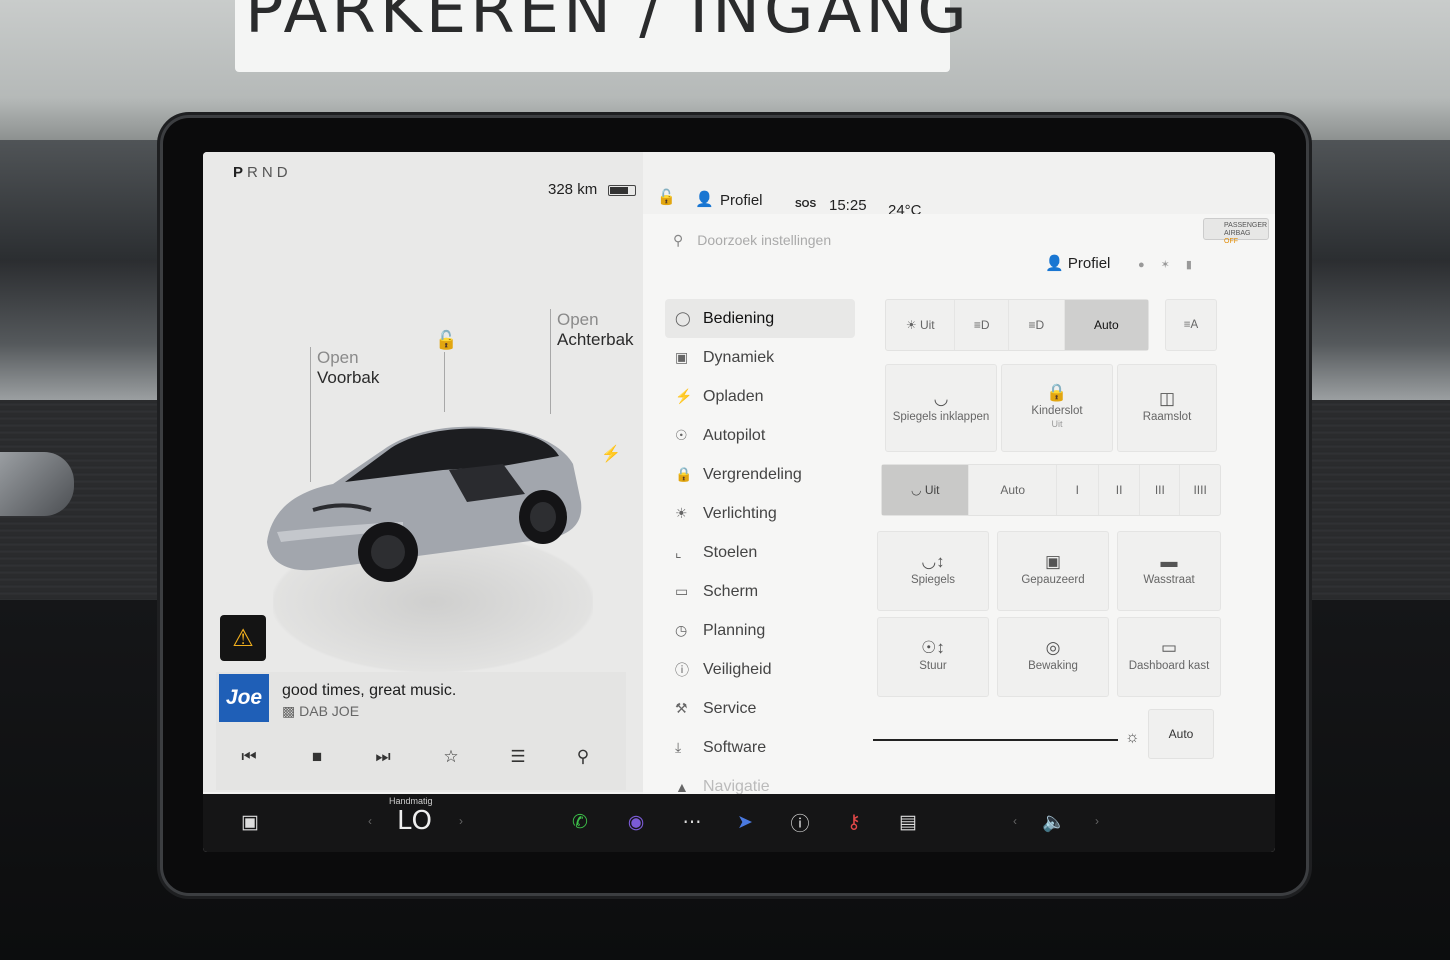  I want to click on door-handle, so click(37, 484).